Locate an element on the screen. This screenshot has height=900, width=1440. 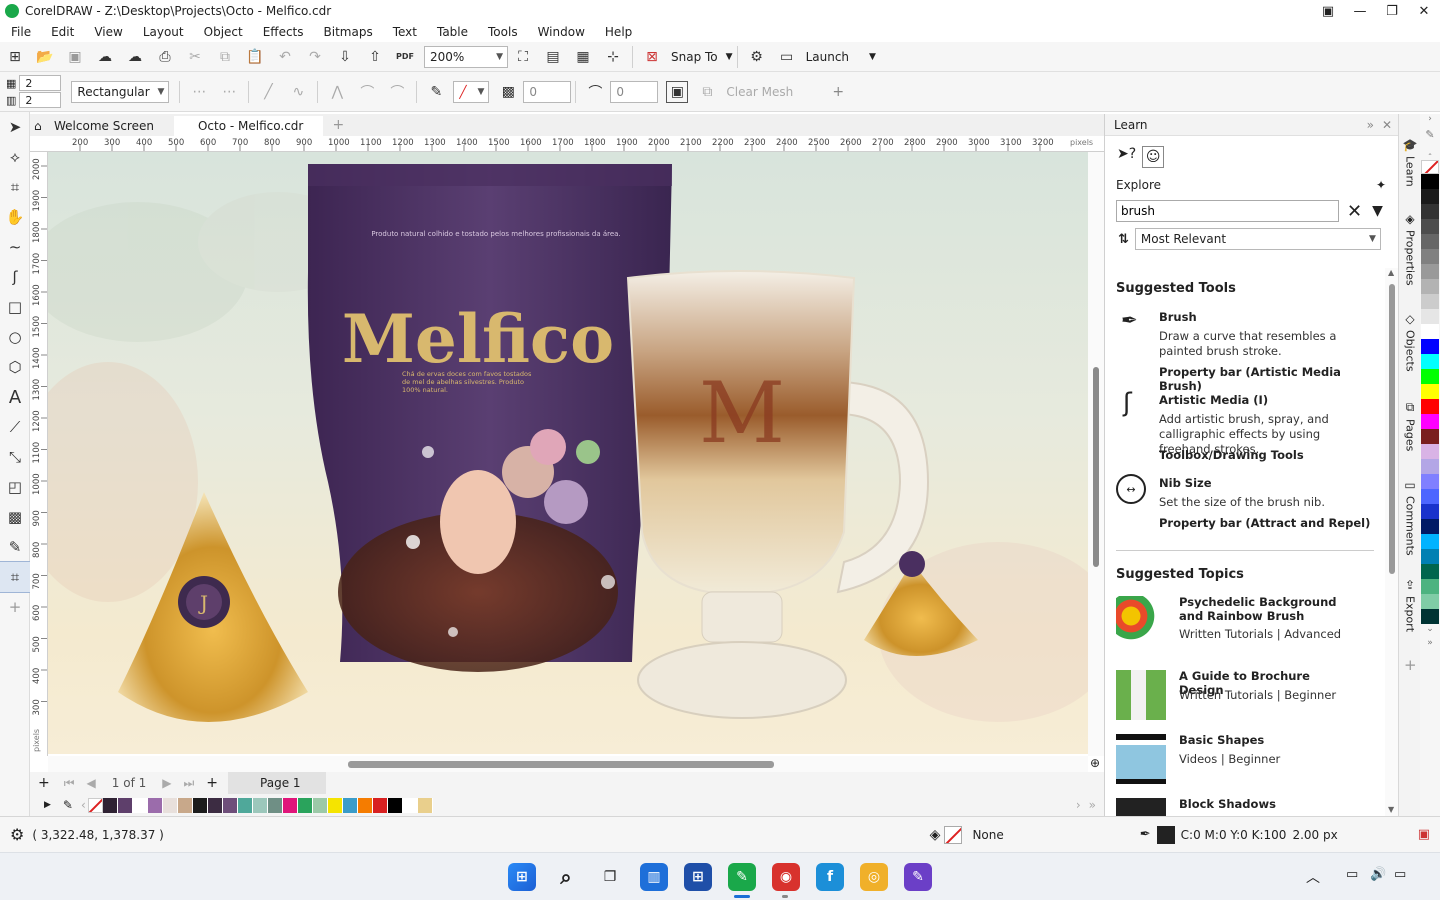
next-page-icon: ▶ is located at coordinates (166, 783).